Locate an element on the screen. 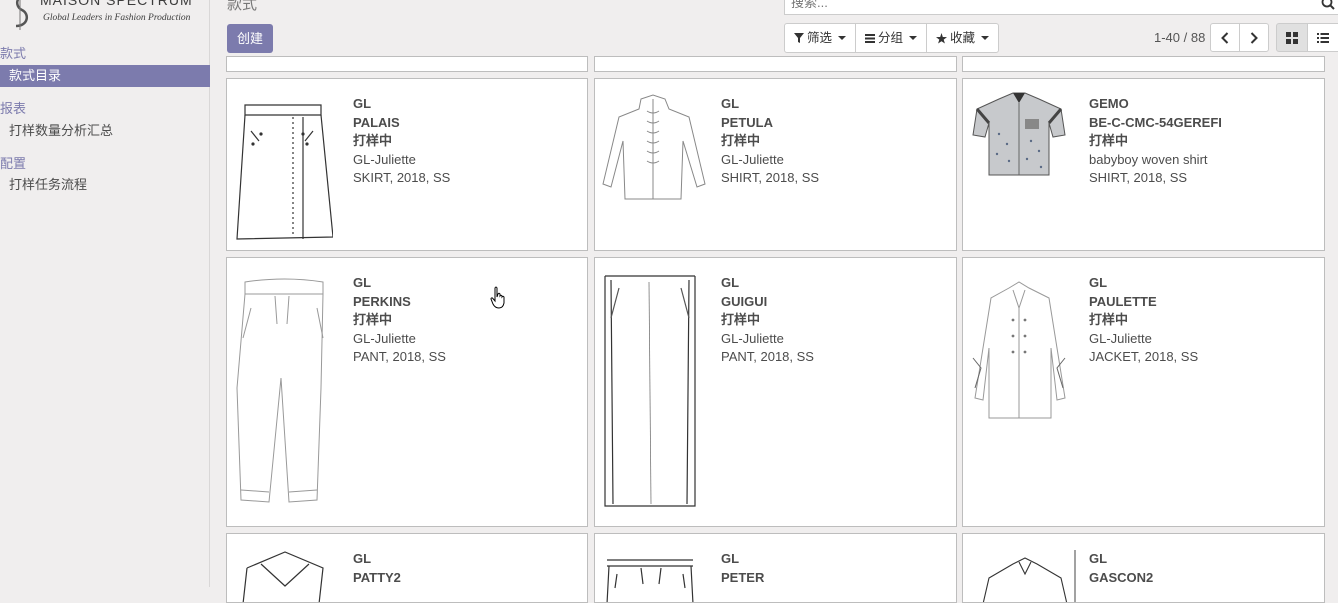 The height and width of the screenshot is (603, 1338). group-by-button: 分组 is located at coordinates (892, 38).